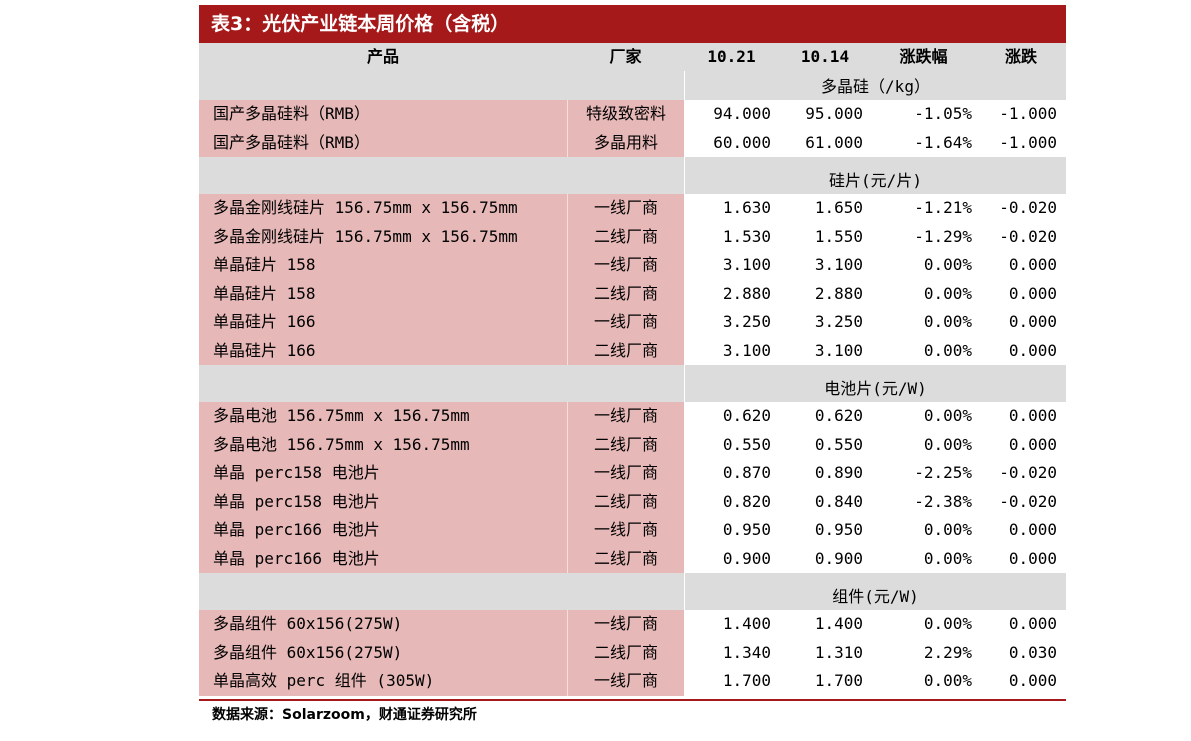 Image resolution: width=1191 pixels, height=741 pixels. Describe the element at coordinates (838, 264) in the screenshot. I see `row-value-1014: 3.100` at that location.